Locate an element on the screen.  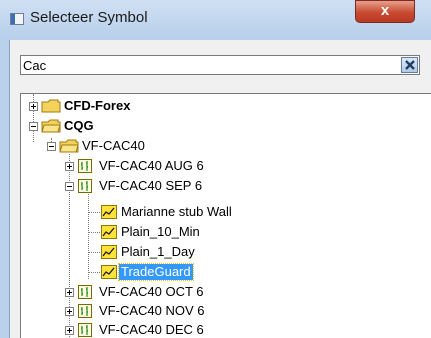
tree-node-vf-cac40-dec-6: VF-CAC40 DEC 6 is located at coordinates (151, 330).